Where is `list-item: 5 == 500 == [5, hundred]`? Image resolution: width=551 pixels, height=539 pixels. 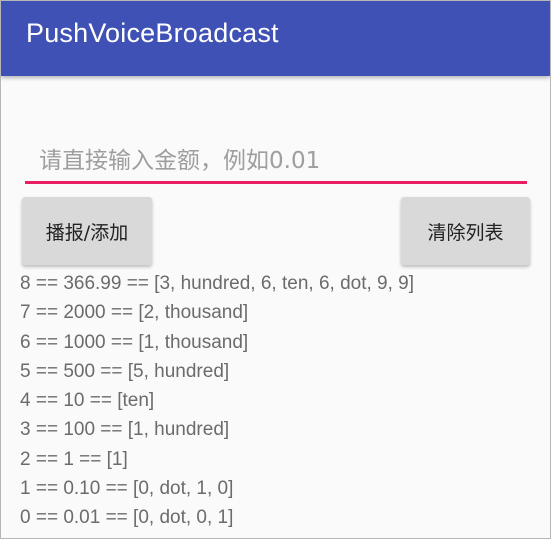 list-item: 5 == 500 == [5, hundred] is located at coordinates (125, 371).